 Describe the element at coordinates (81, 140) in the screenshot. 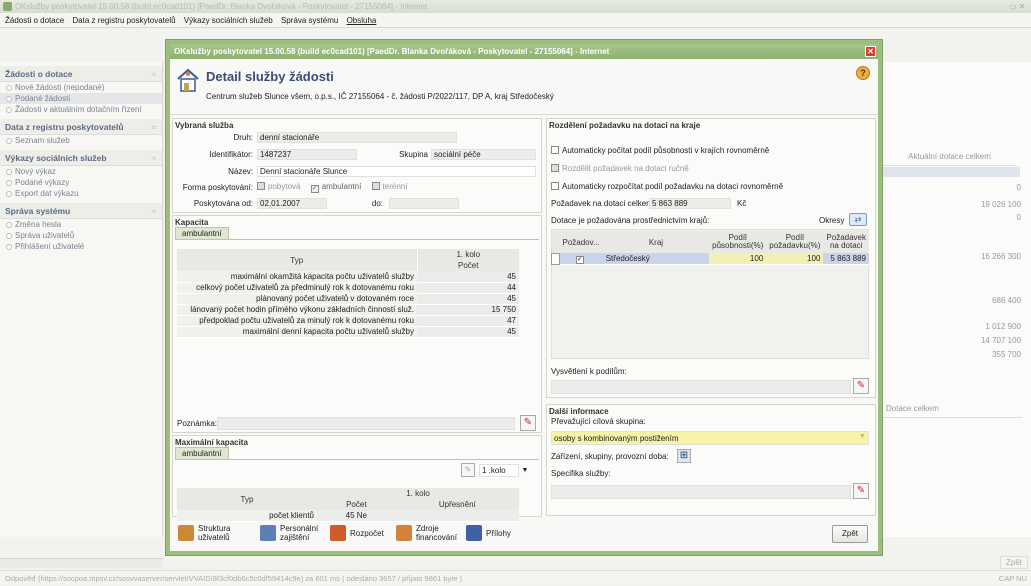

I see `sidebar-item: Seznam služeb` at that location.